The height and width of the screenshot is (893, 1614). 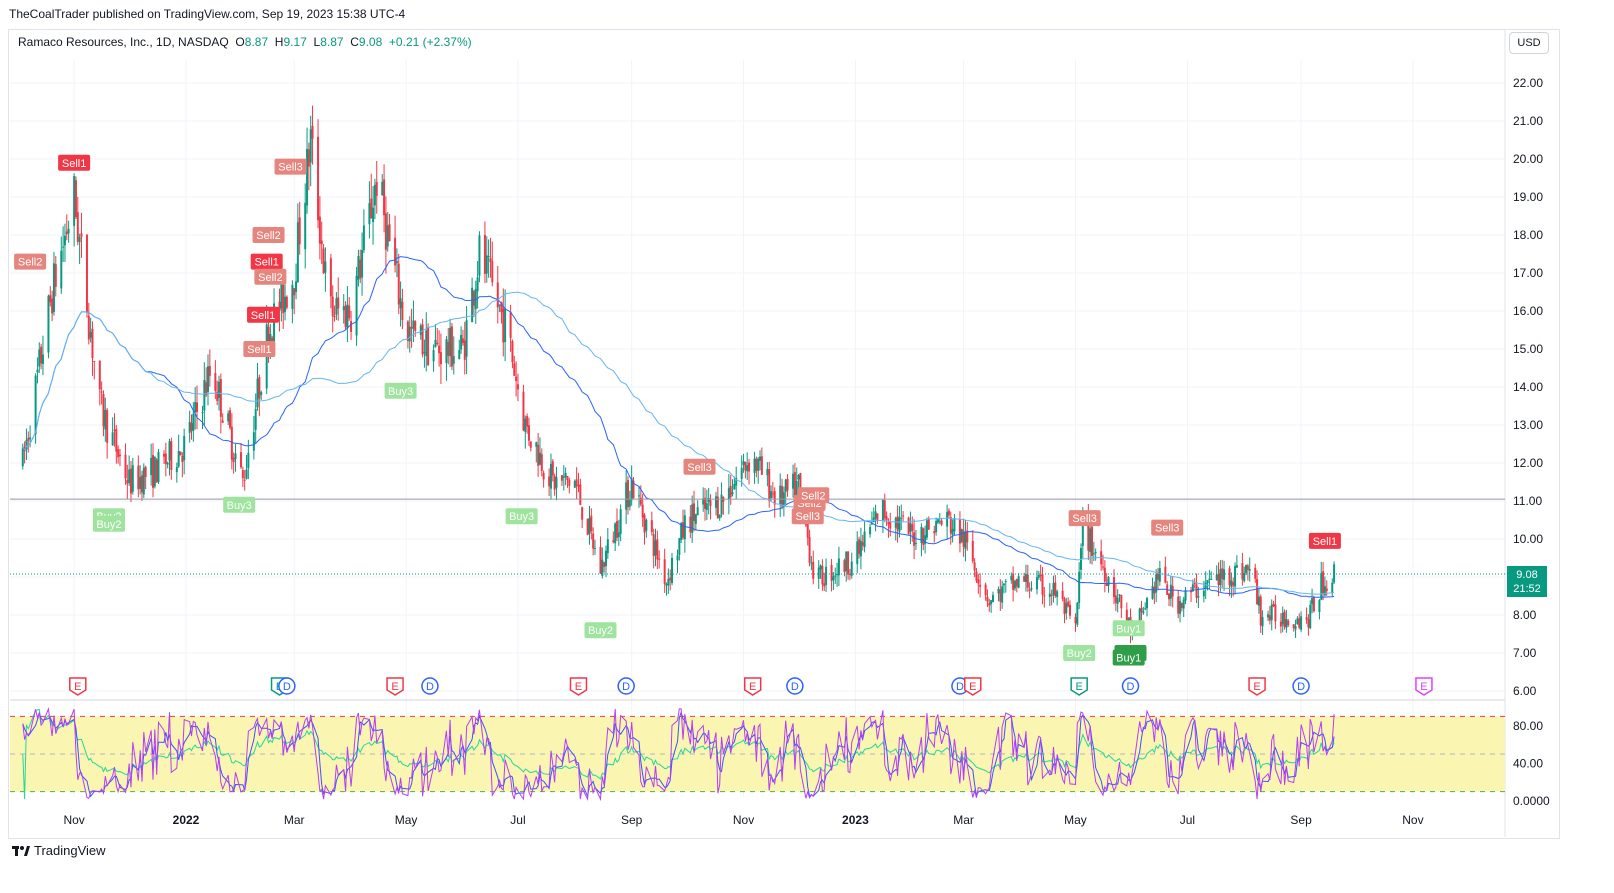 I want to click on currency-button: USD, so click(x=1529, y=43).